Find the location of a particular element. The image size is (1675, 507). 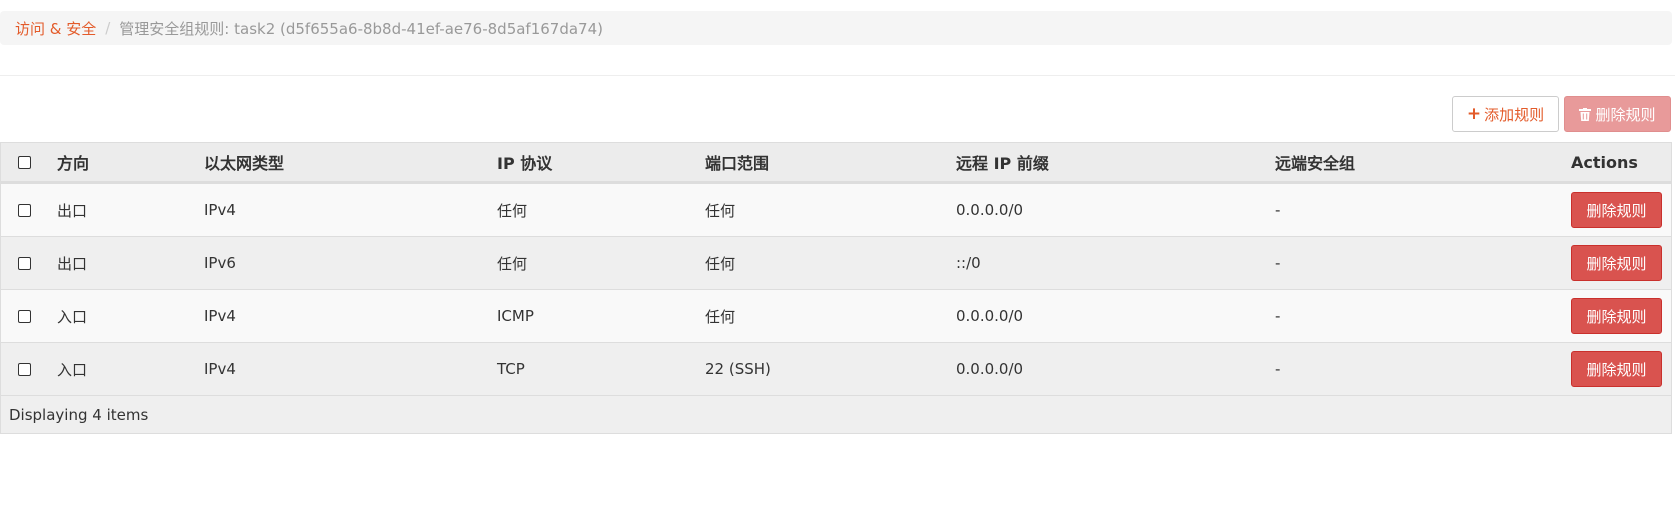

table-row: 出口 IPv4 任何 任何 0.0.0.0/0 - 删除规则 is located at coordinates (836, 209).